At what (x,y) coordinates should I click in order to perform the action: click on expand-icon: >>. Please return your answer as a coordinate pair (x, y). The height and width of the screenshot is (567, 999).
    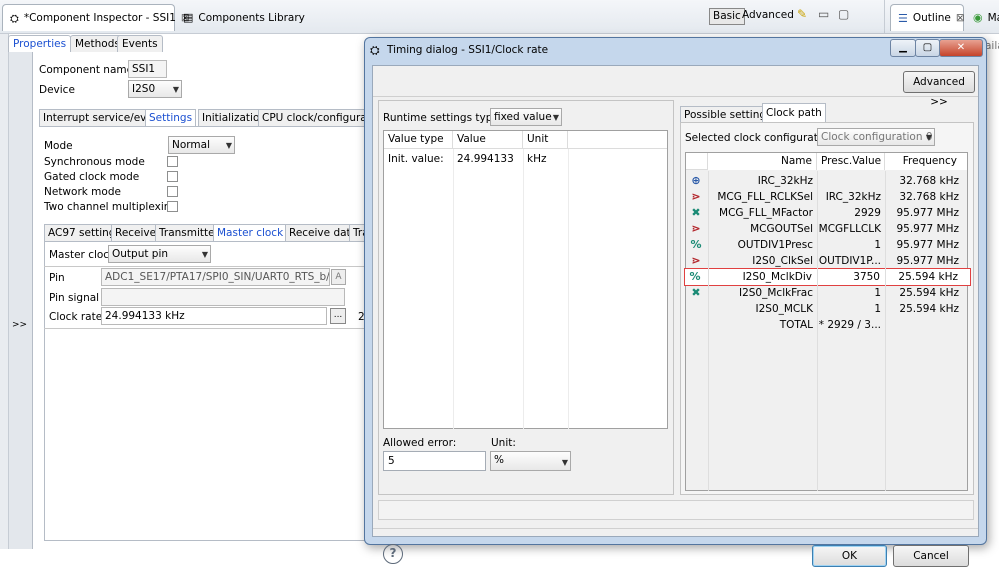
    Looking at the image, I should click on (19, 325).